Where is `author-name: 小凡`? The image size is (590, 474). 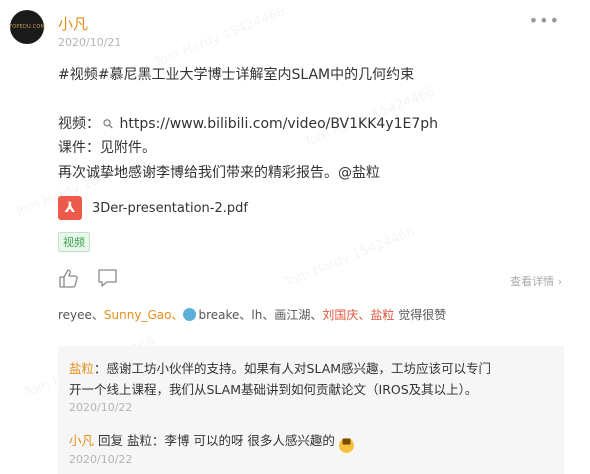
author-name: 小凡 is located at coordinates (73, 23).